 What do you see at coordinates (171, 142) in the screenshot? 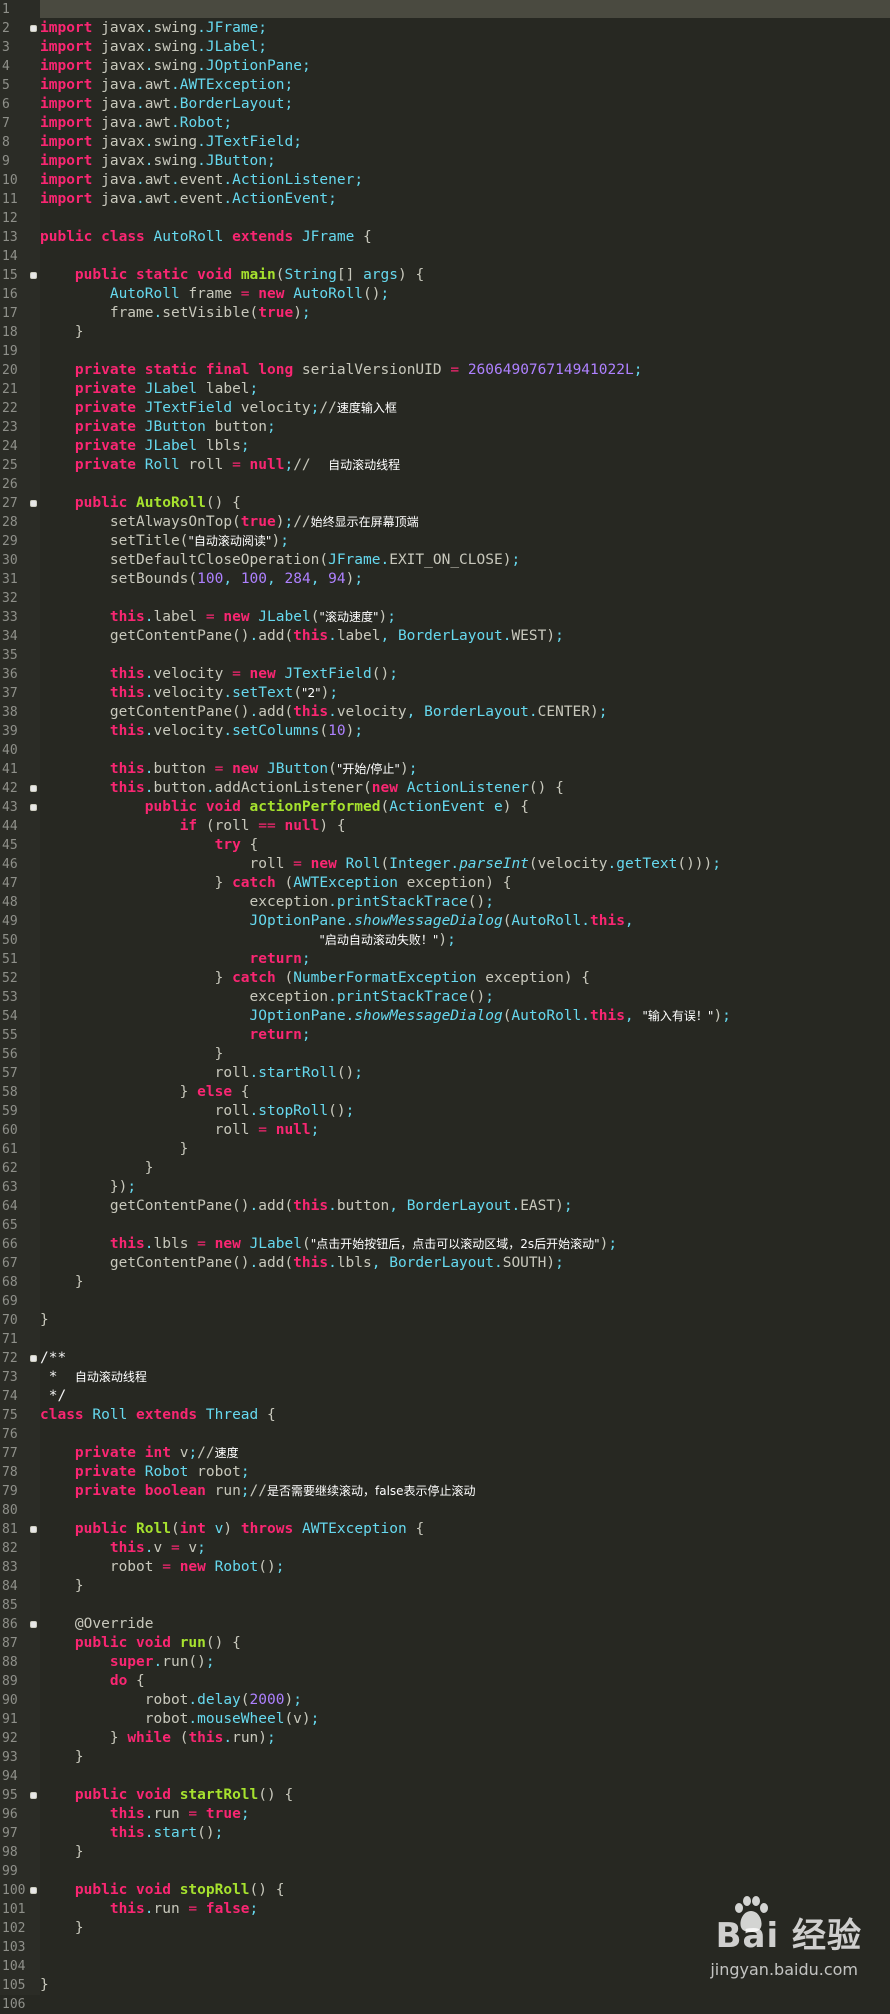
I see `code-line: import javax.swing.JTextField;` at bounding box center [171, 142].